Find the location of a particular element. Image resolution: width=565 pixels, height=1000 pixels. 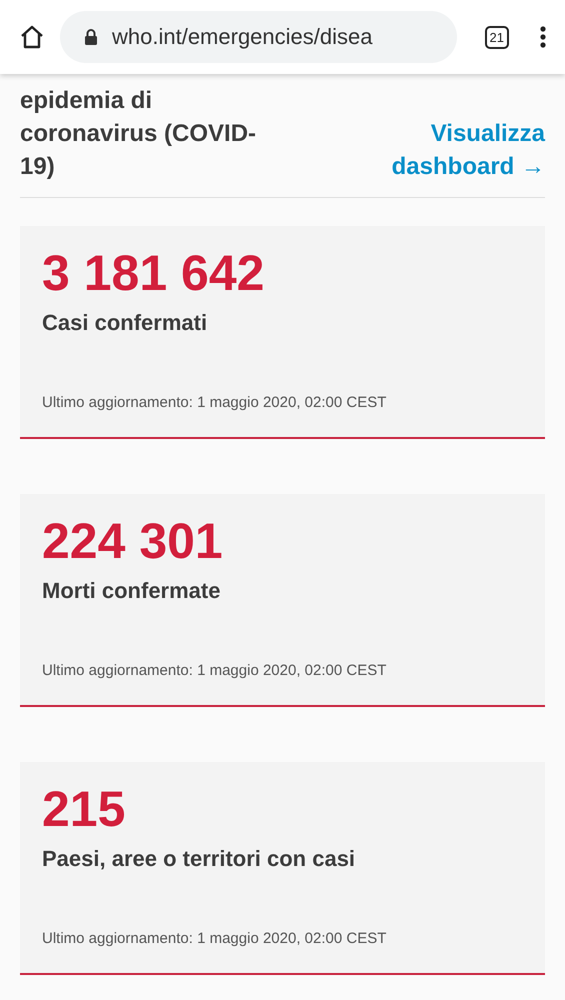

stat-value: 3 181 642 is located at coordinates (154, 273).